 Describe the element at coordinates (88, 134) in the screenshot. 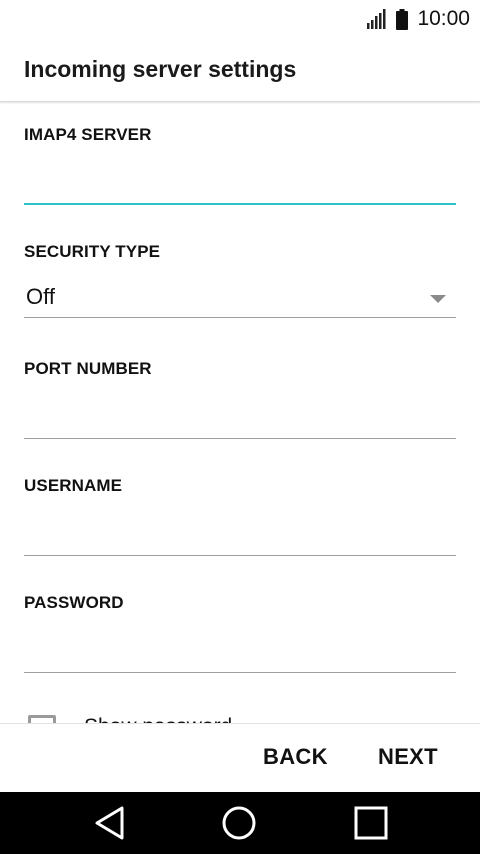

I see `imap-server-label: IMAP4 SERVER` at that location.